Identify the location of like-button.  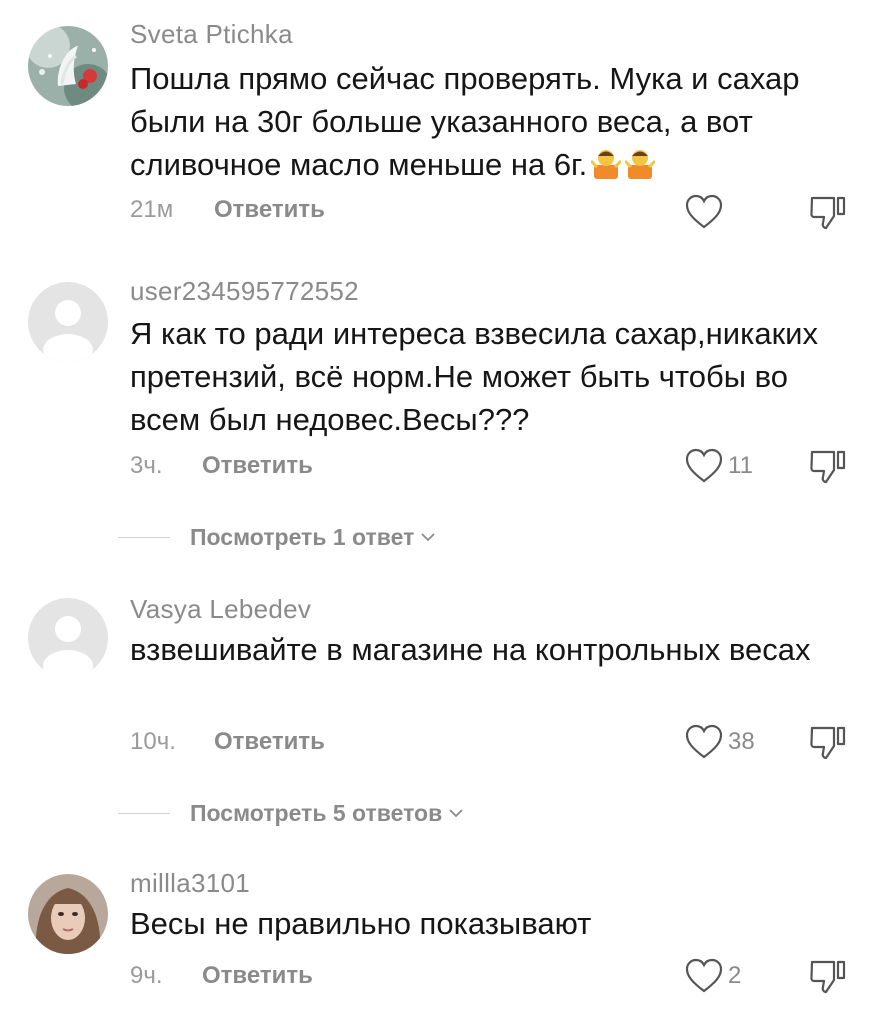
(706, 212).